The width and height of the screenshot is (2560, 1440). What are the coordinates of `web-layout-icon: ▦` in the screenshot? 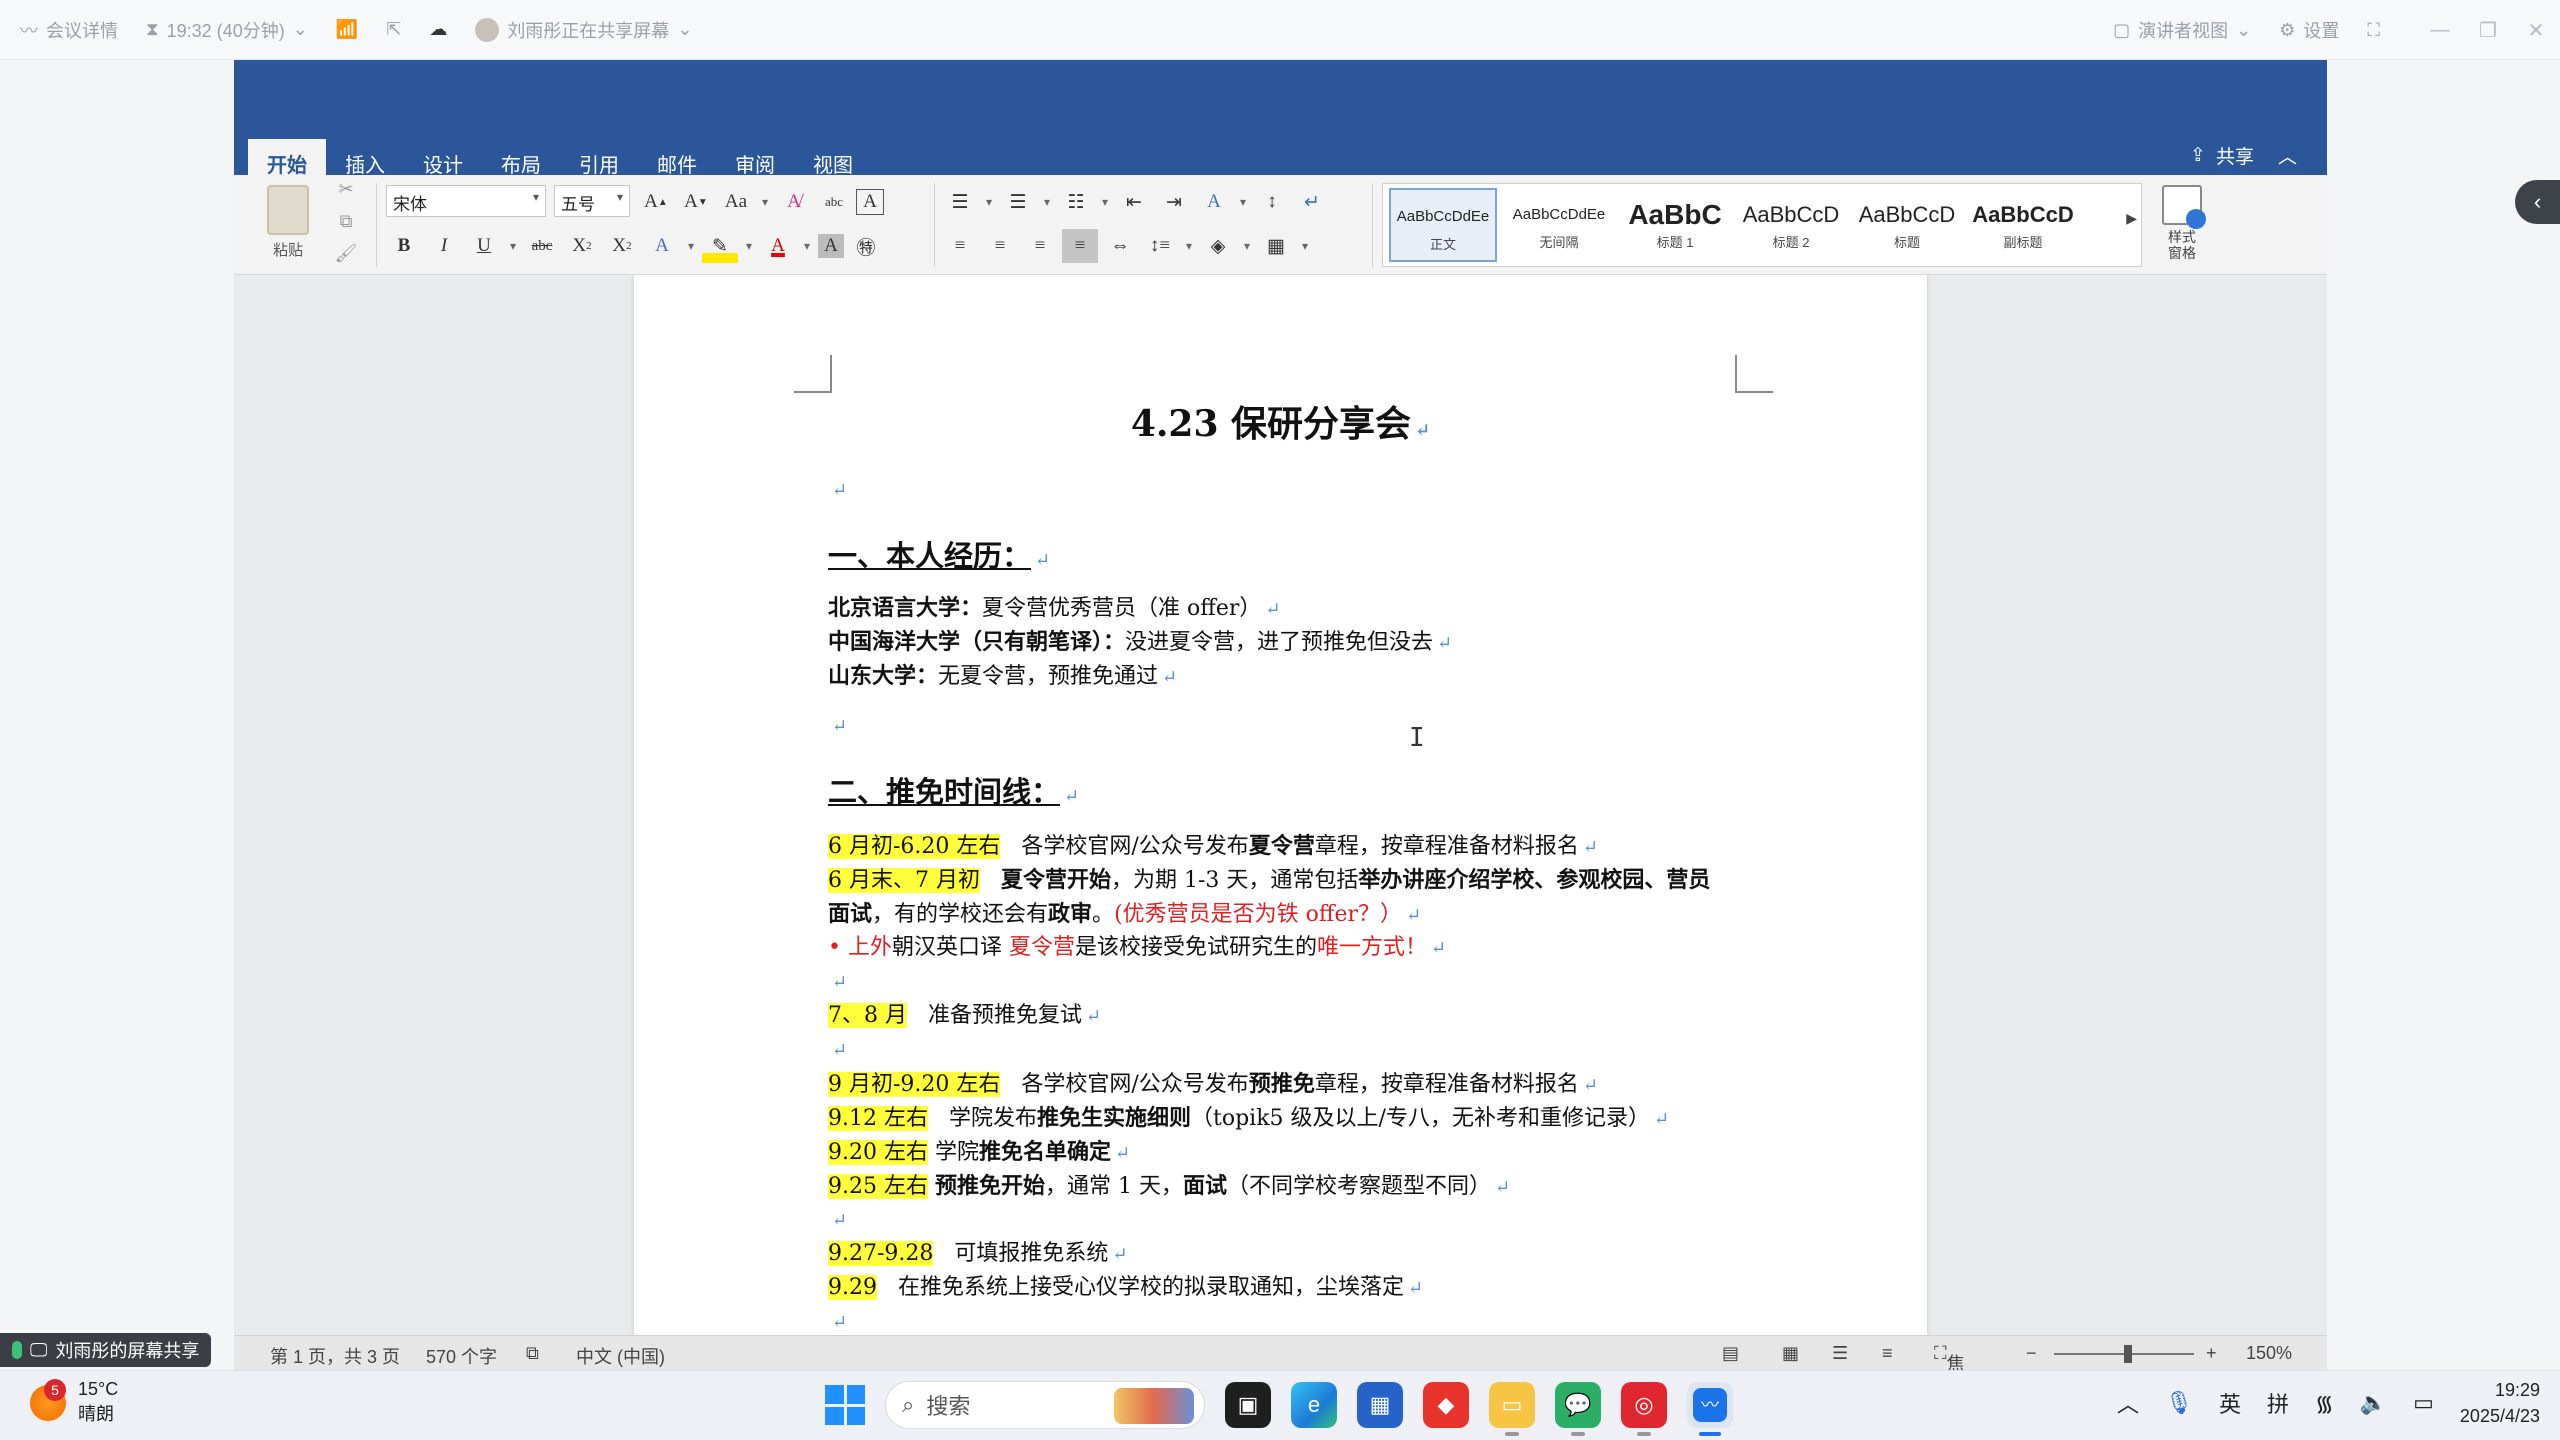 It's located at (1790, 1353).